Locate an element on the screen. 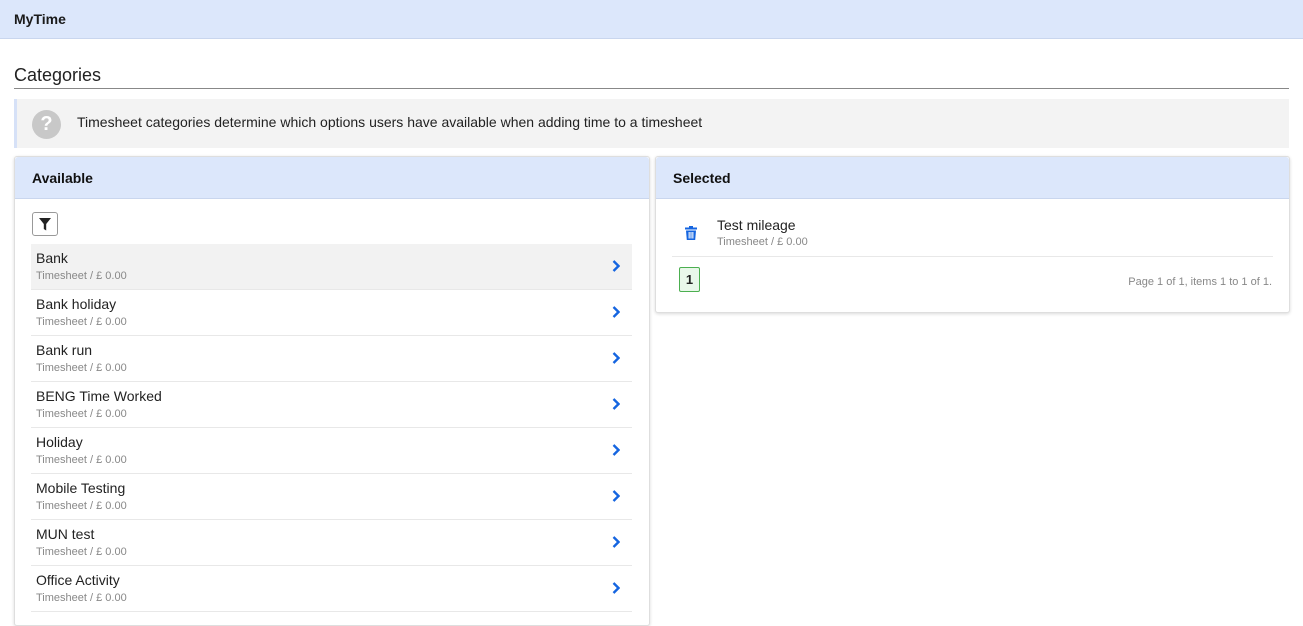 This screenshot has height=626, width=1303. list-item: Bank Timesheet / £ 0.00 is located at coordinates (331, 267).